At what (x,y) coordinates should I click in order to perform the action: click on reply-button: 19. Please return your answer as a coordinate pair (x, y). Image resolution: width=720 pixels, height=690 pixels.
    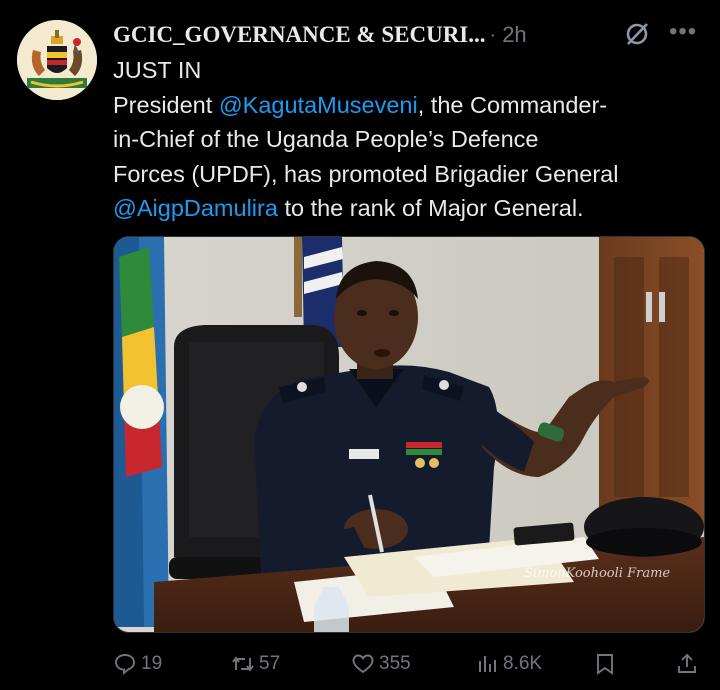
    Looking at the image, I should click on (137, 664).